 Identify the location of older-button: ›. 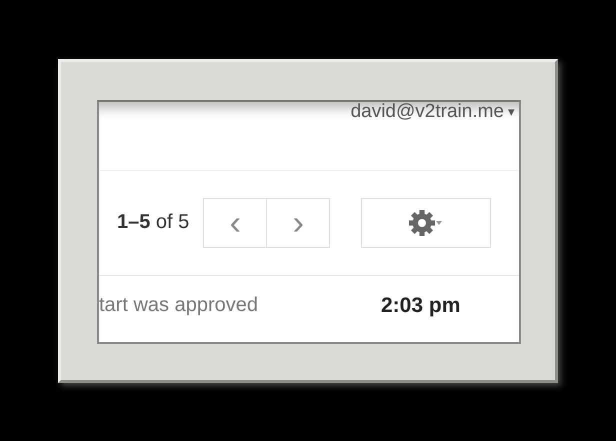
(298, 223).